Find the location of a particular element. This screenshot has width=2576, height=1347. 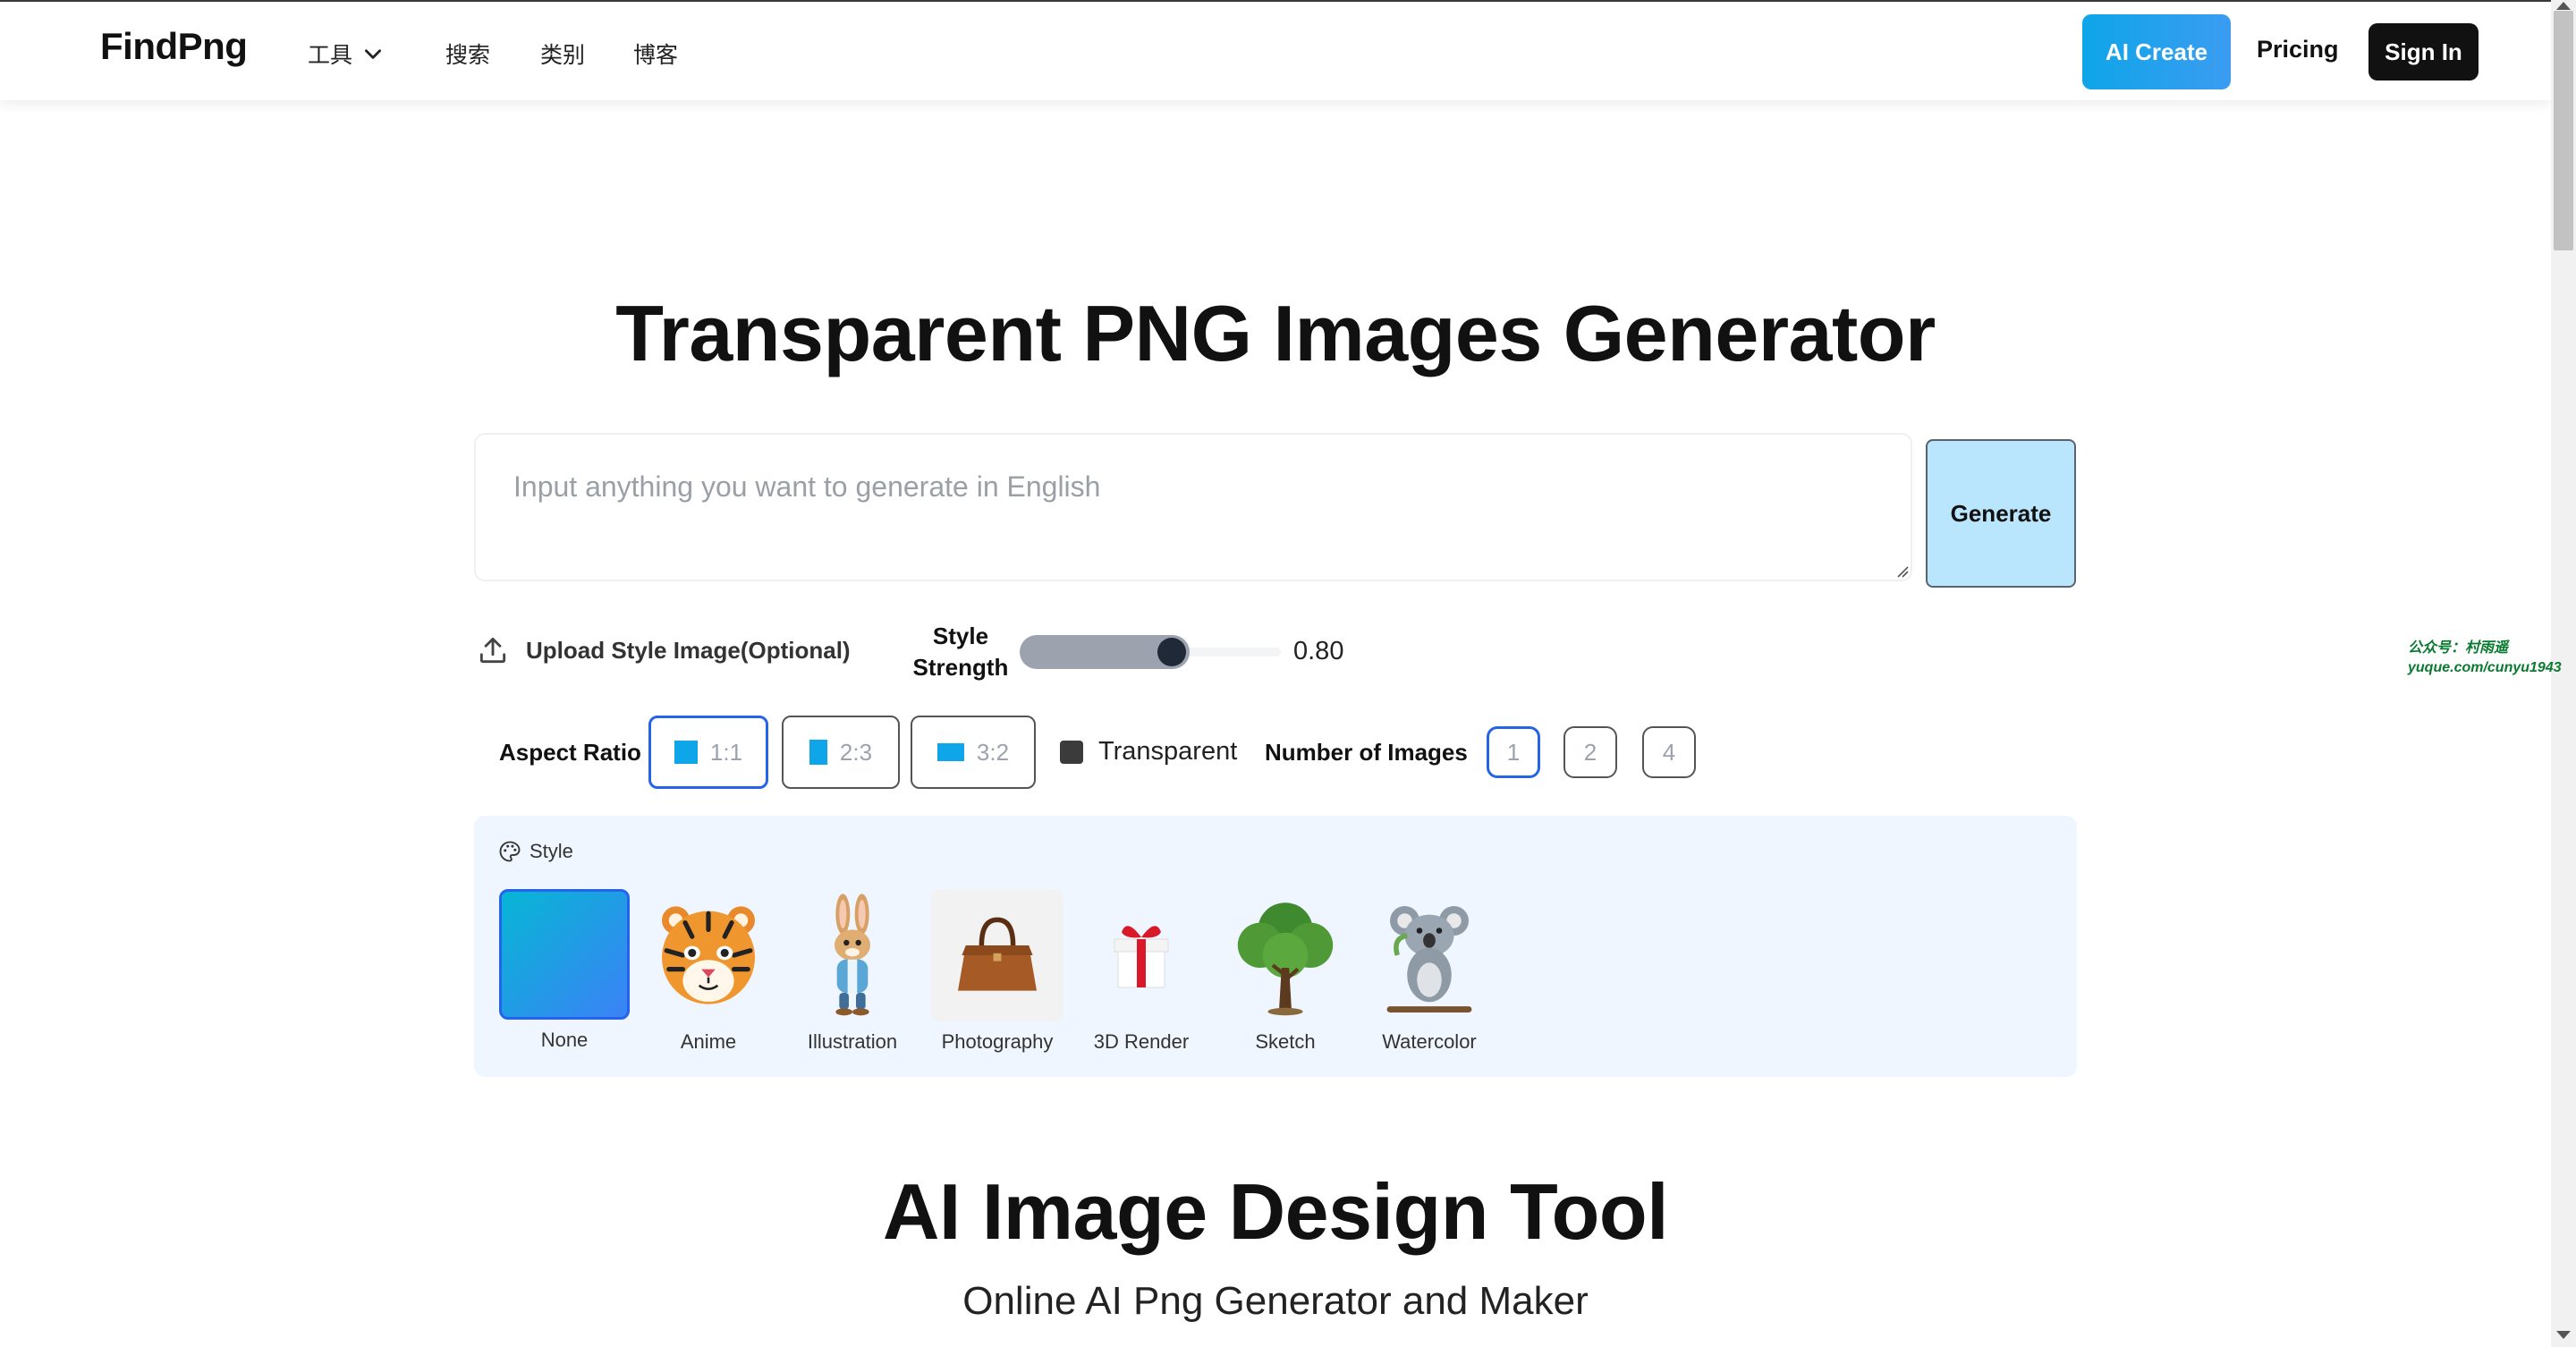

style-option-anime: Anime is located at coordinates (708, 971).